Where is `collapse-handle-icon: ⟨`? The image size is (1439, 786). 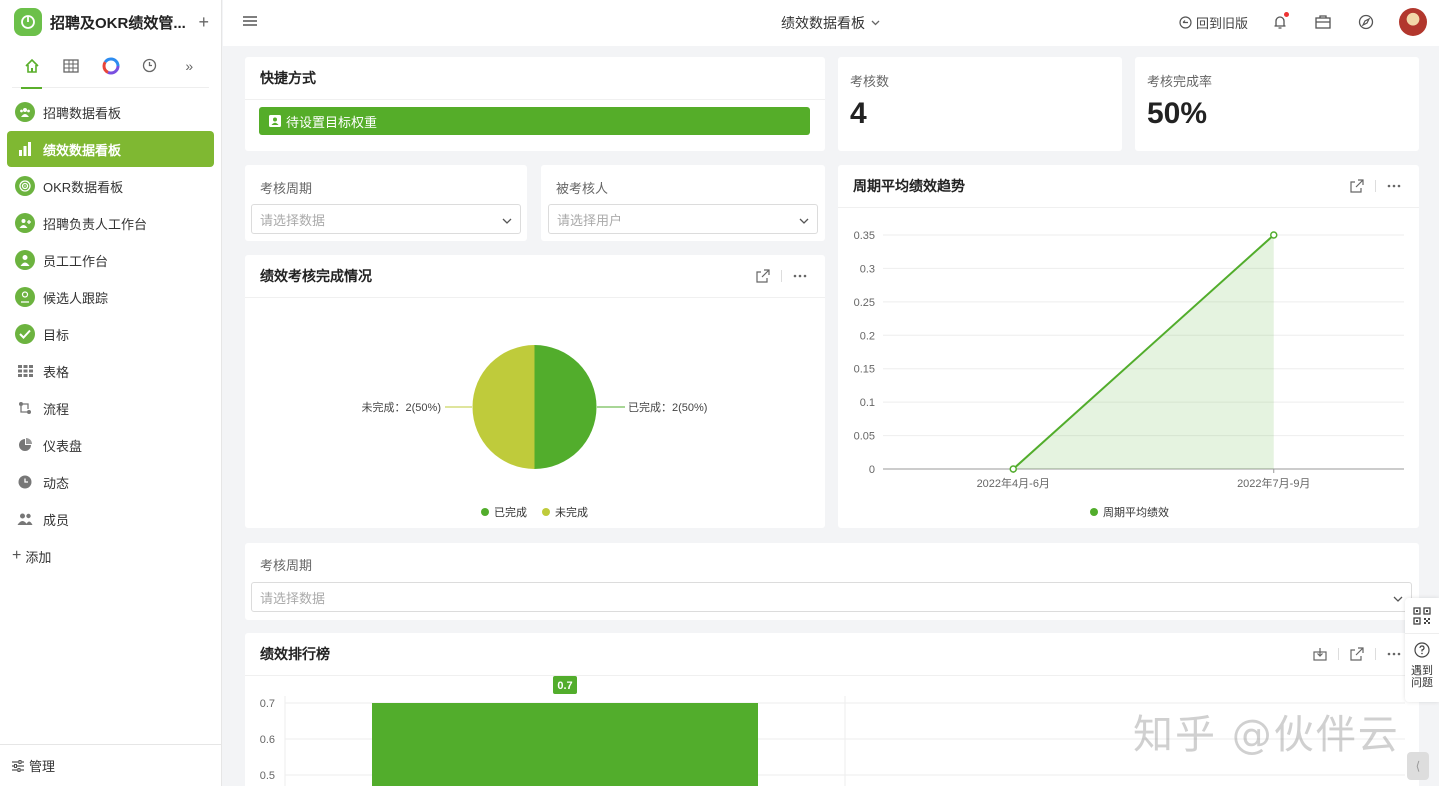
collapse-handle-icon: ⟨ is located at coordinates (1418, 766).